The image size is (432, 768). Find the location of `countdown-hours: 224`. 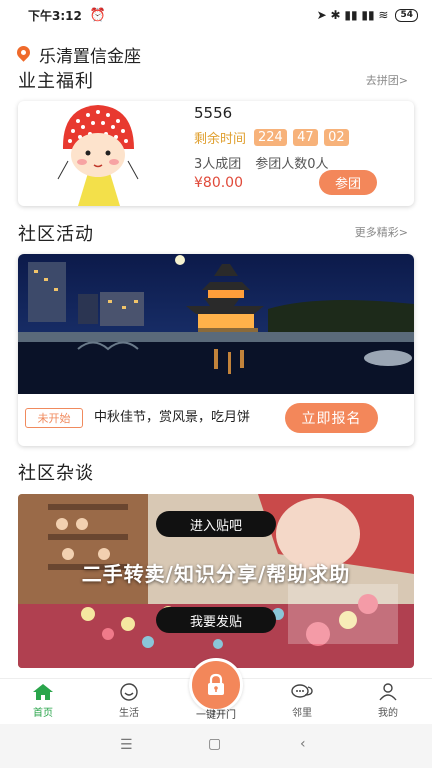

countdown-hours: 224 is located at coordinates (270, 137).